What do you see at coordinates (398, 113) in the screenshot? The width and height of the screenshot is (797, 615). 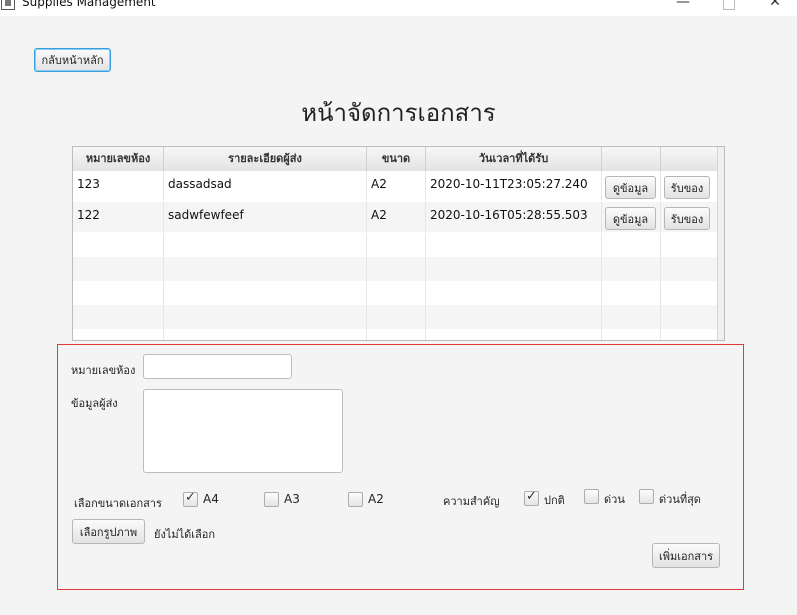 I see `page-title: หน้าจัดการเอกสาร` at bounding box center [398, 113].